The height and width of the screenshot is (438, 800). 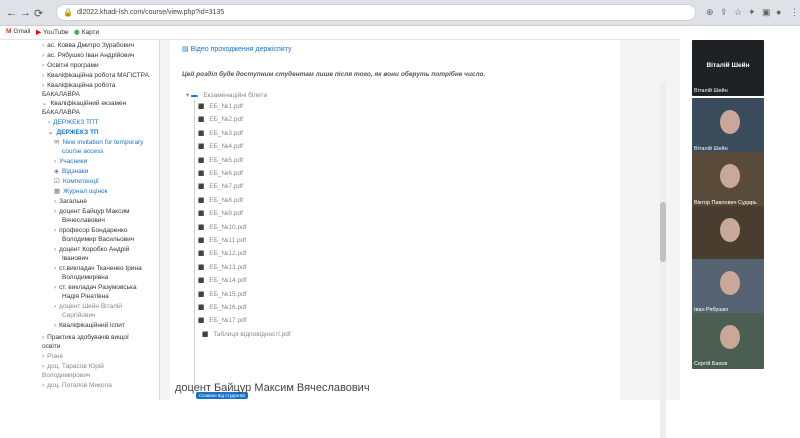 What do you see at coordinates (98, 143) in the screenshot?
I see `sidebar-link-invitation: ✉ New invitation for temporary` at bounding box center [98, 143].